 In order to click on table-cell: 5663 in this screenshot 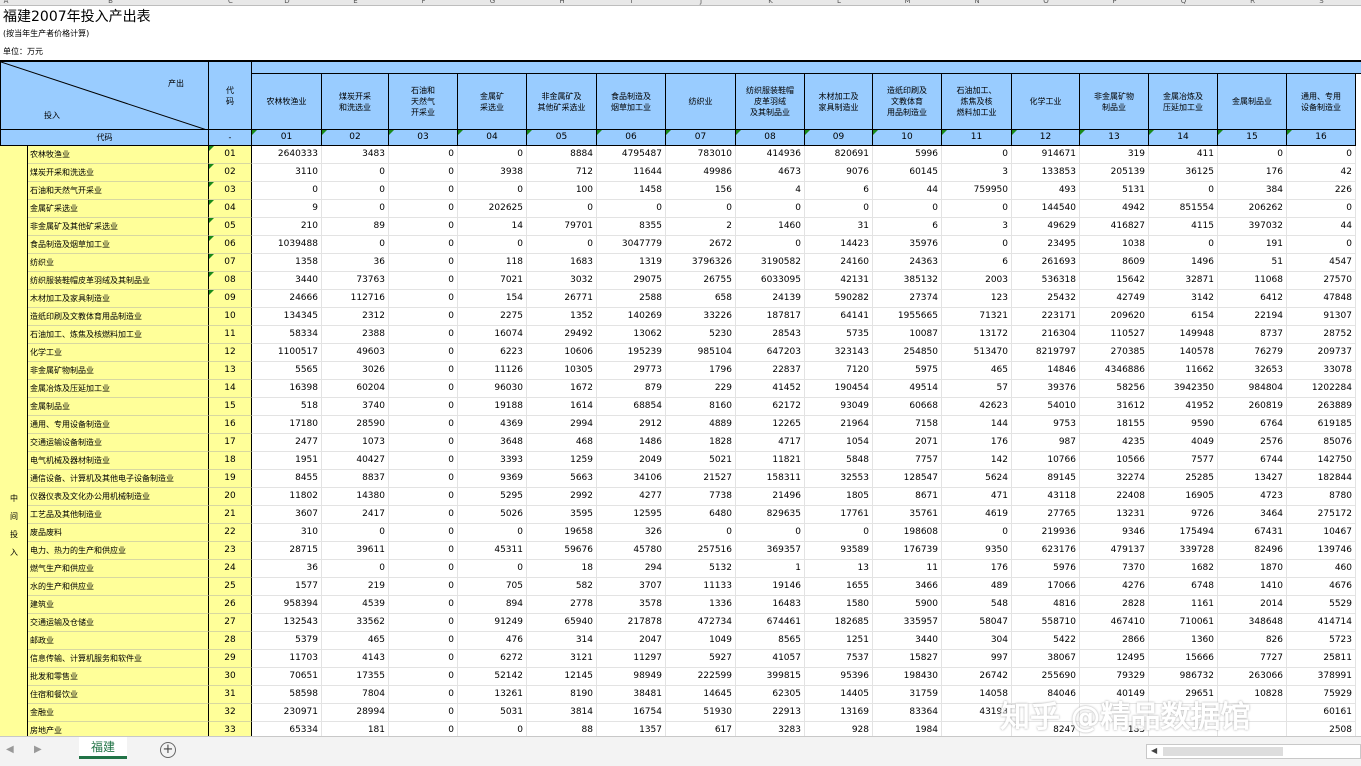, I will do `click(562, 479)`.